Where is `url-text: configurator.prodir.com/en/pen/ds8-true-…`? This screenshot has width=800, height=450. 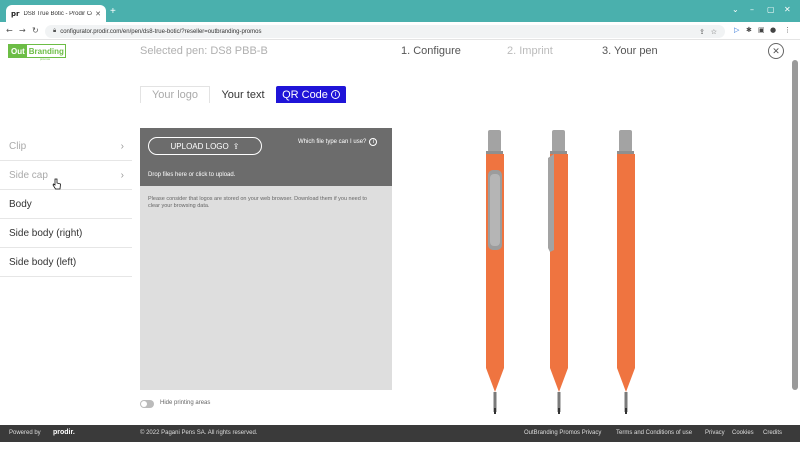 url-text: configurator.prodir.com/en/pen/ds8-true-… is located at coordinates (161, 31).